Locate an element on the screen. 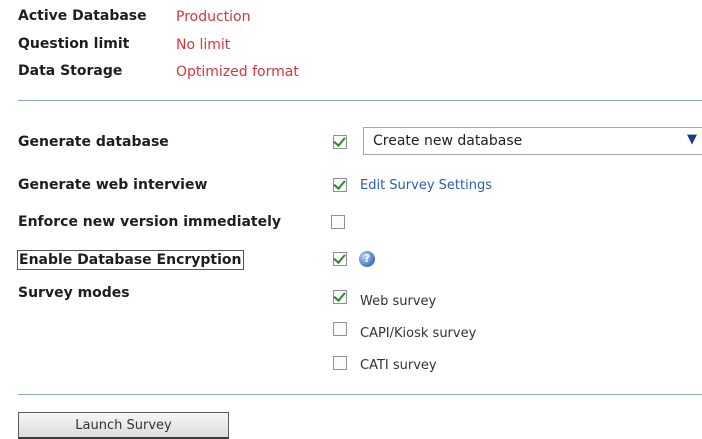  generate-web-interview-checkbox is located at coordinates (340, 184).